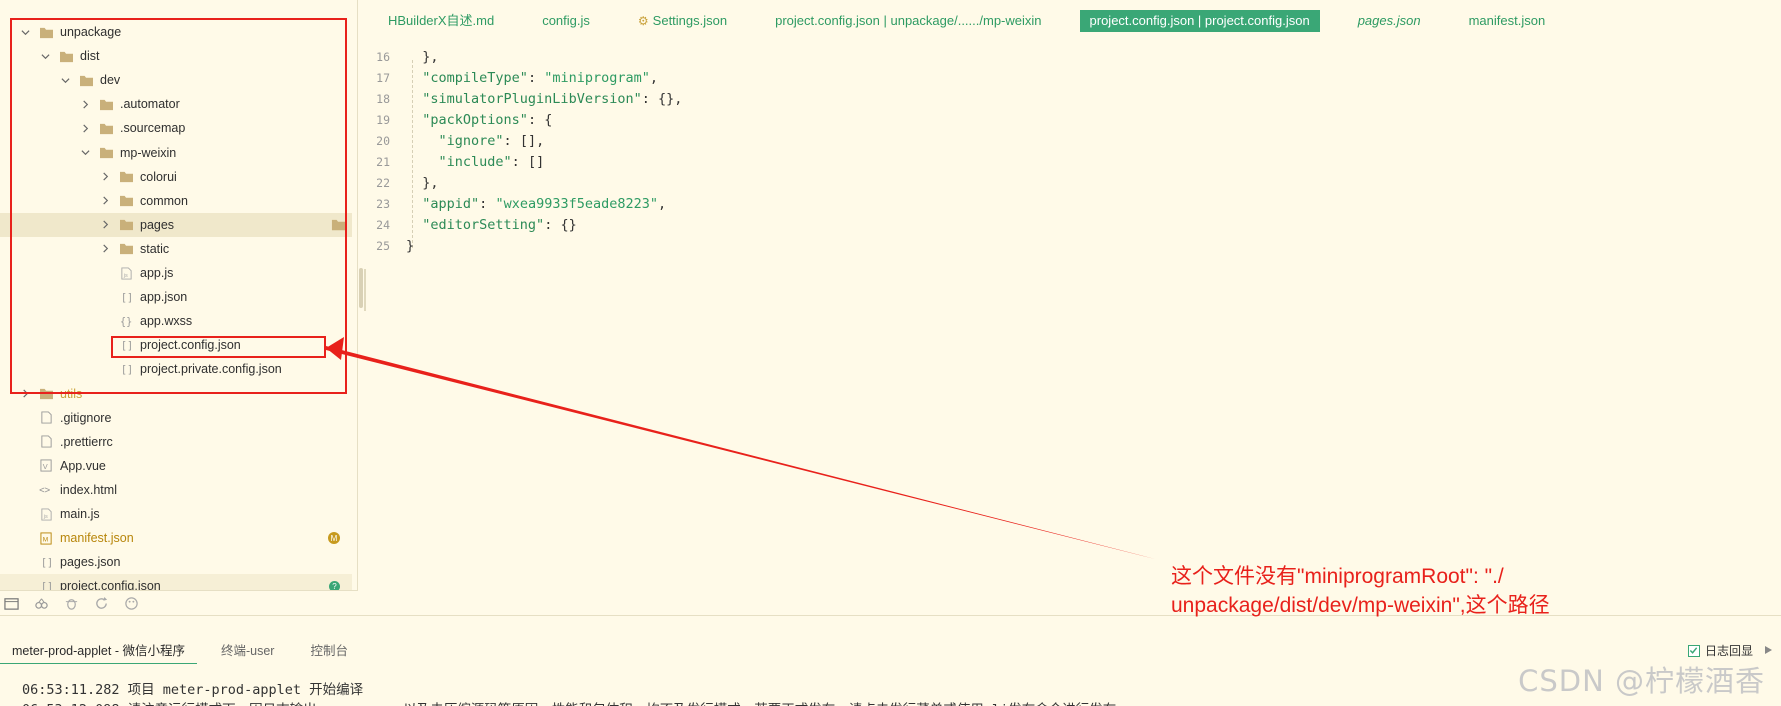 The height and width of the screenshot is (706, 1781). Describe the element at coordinates (11, 603) in the screenshot. I see `explorer-icon` at that location.